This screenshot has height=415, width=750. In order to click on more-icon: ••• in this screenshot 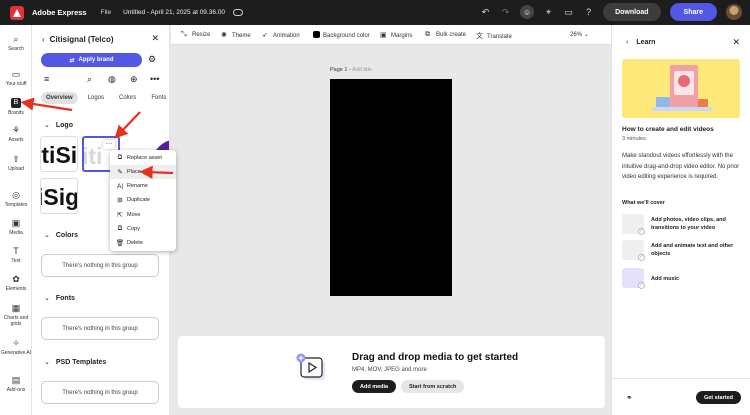, I will do `click(154, 79)`.